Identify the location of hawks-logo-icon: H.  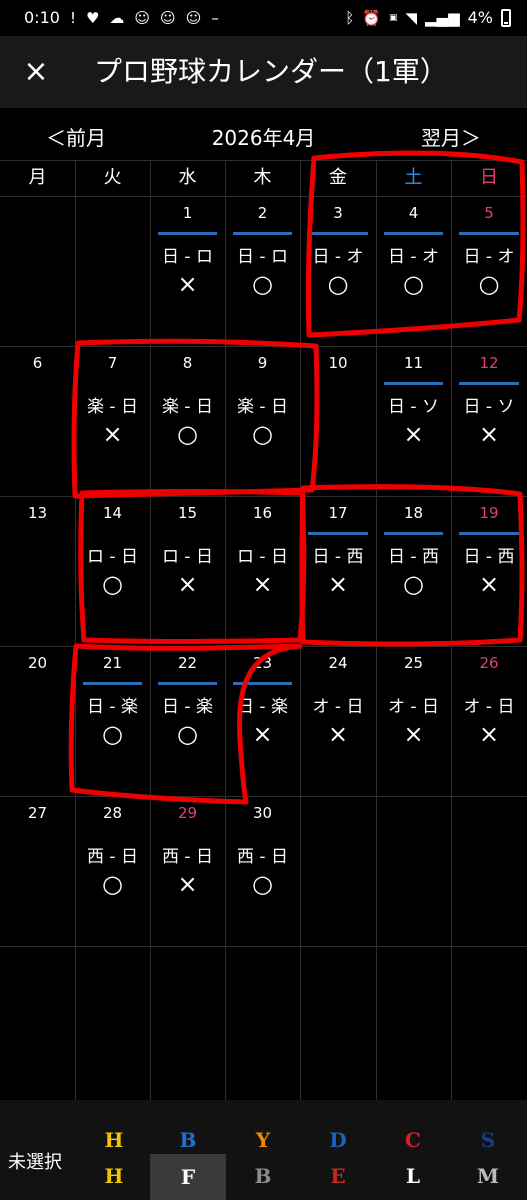
(114, 1176).